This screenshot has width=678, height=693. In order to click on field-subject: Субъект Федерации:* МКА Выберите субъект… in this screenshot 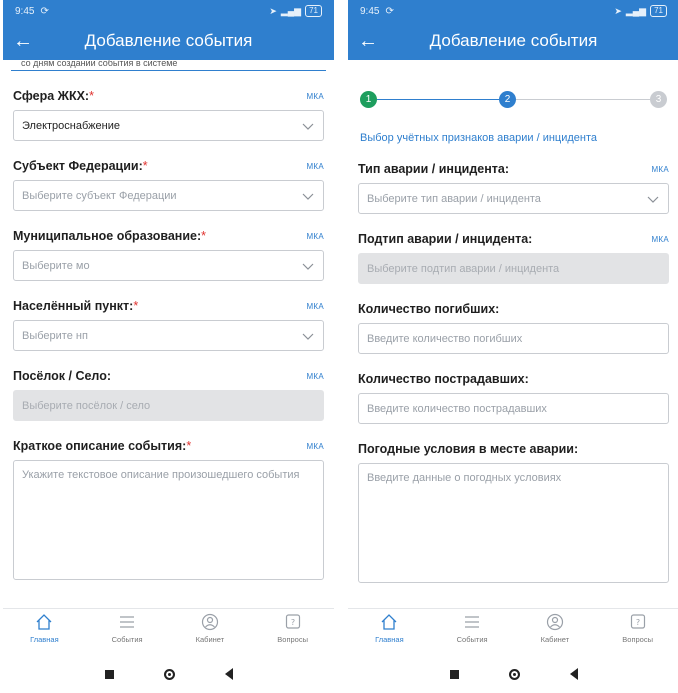, I will do `click(168, 183)`.